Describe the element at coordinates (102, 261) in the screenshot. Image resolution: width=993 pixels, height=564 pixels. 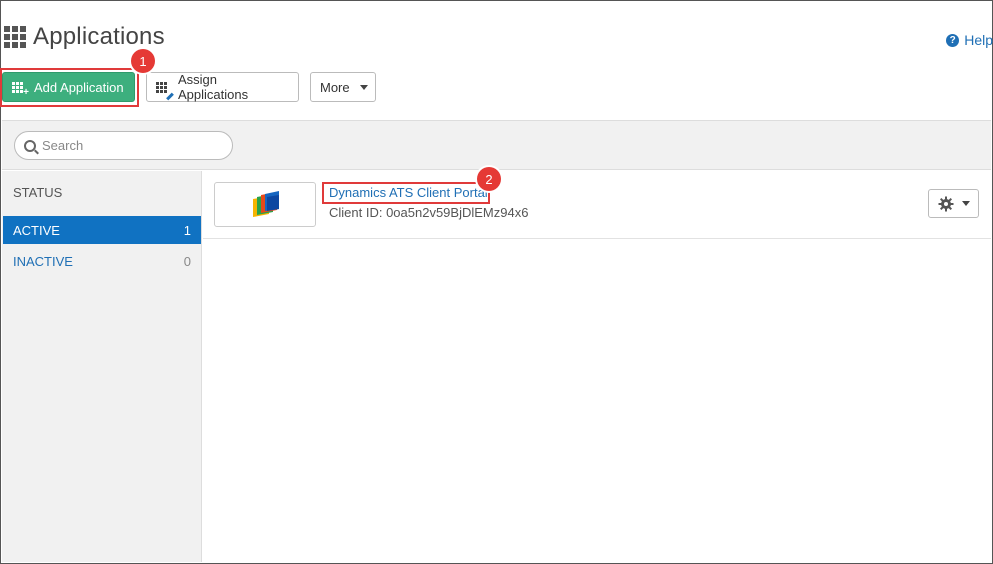
I see `sidebar-item-inactive: INACTIVE 0` at that location.